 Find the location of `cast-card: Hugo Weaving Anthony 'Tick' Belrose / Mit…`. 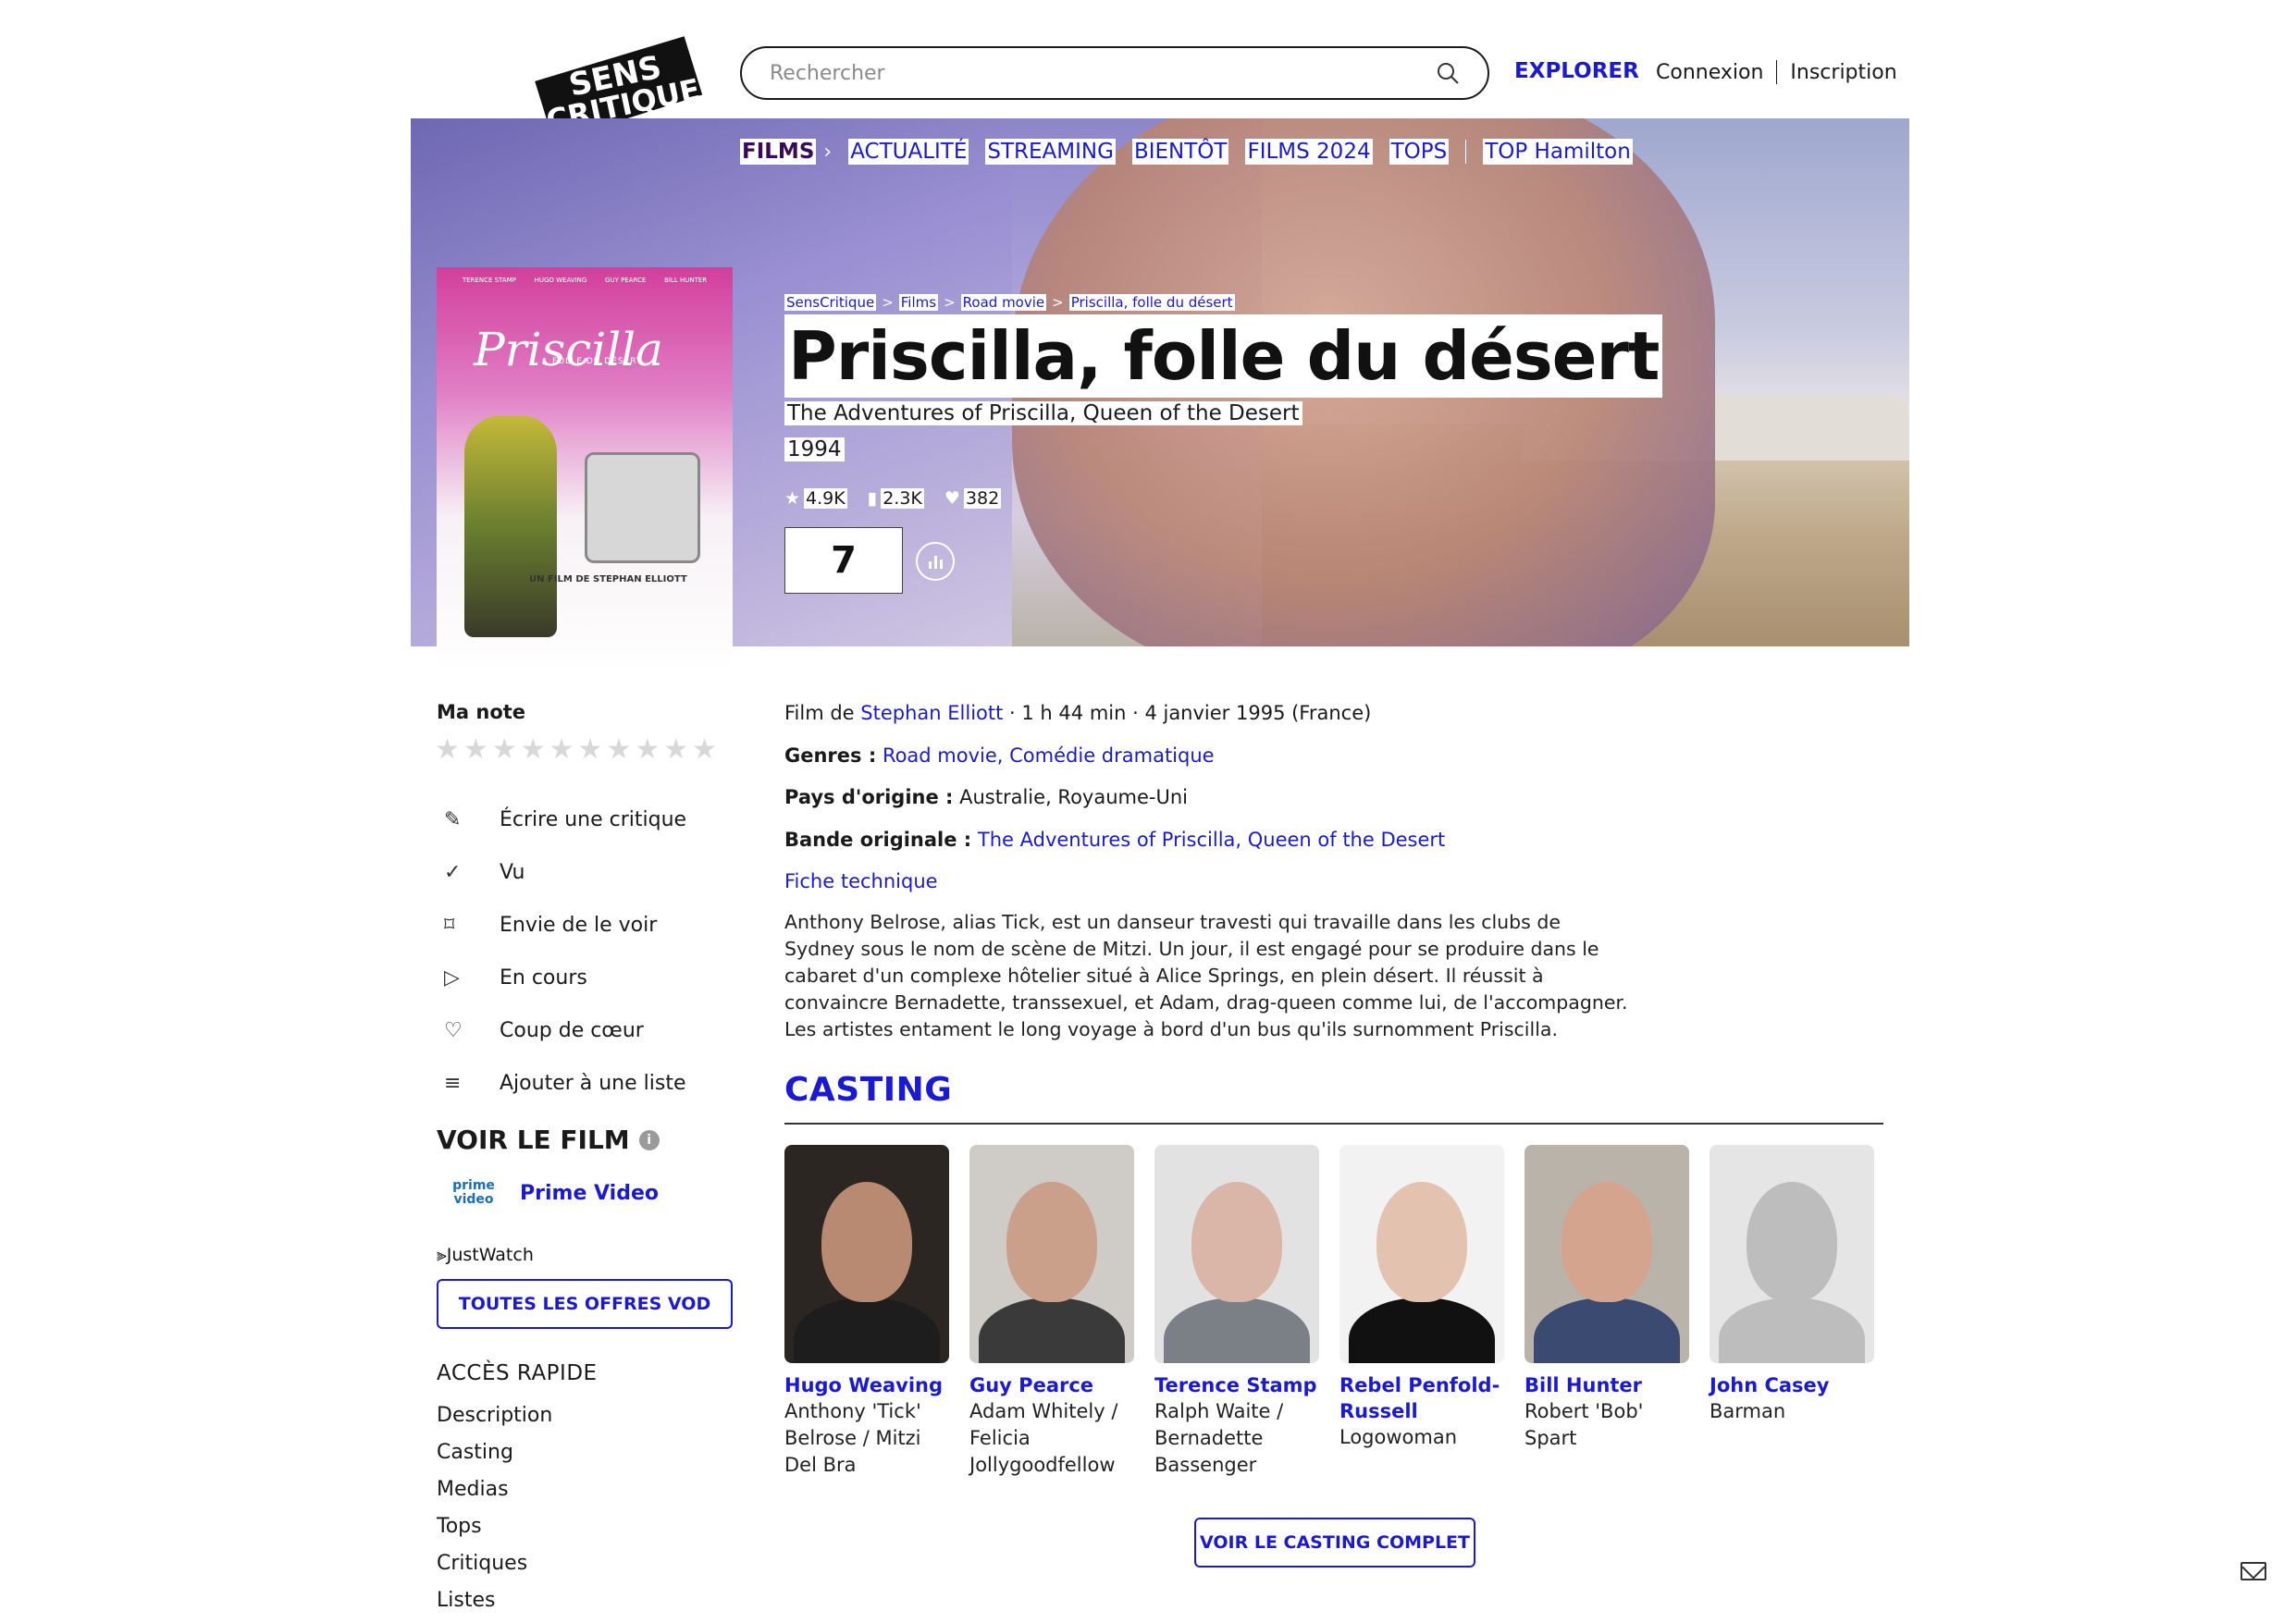

cast-card: Hugo Weaving Anthony 'Tick' Belrose / Mit… is located at coordinates (866, 1312).